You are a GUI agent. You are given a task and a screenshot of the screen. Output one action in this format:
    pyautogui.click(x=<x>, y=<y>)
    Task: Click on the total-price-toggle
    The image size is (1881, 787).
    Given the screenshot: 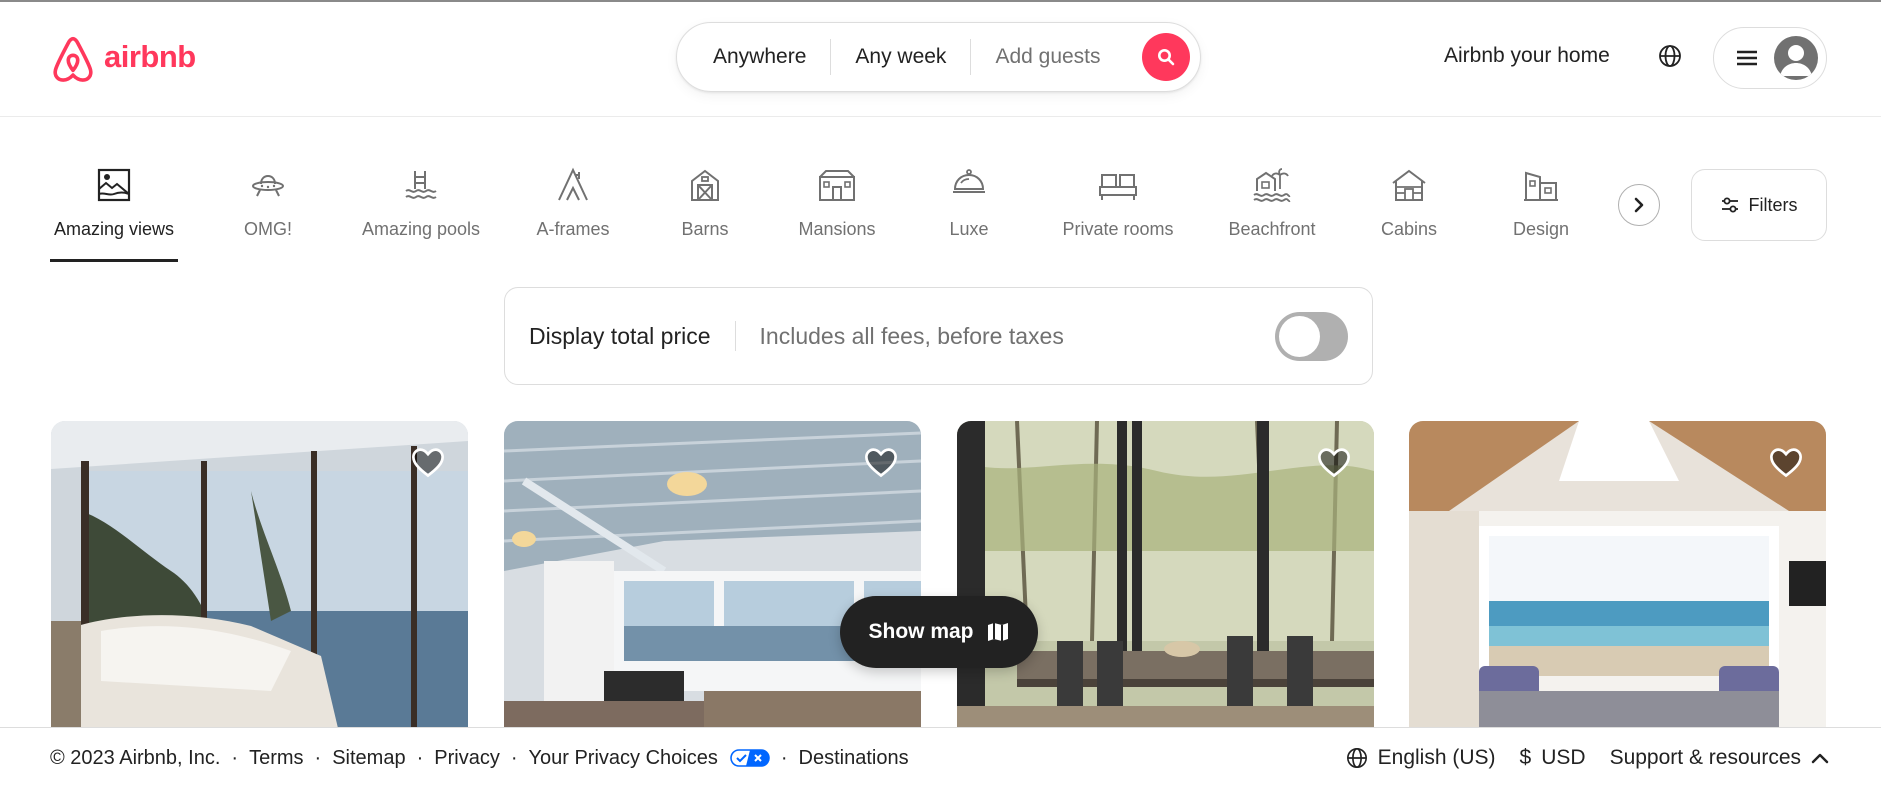 What is the action you would take?
    pyautogui.click(x=1311, y=336)
    